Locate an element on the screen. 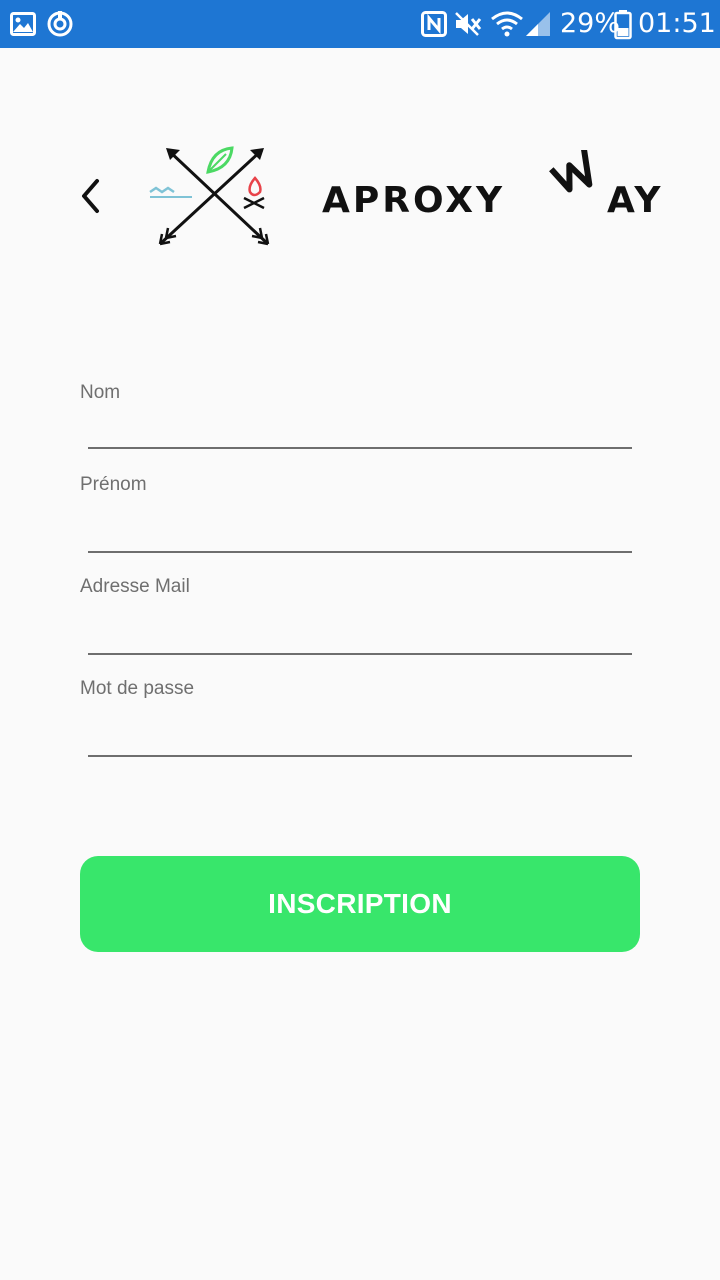 This screenshot has height=1280, width=720. field-label: Nom is located at coordinates (100, 392).